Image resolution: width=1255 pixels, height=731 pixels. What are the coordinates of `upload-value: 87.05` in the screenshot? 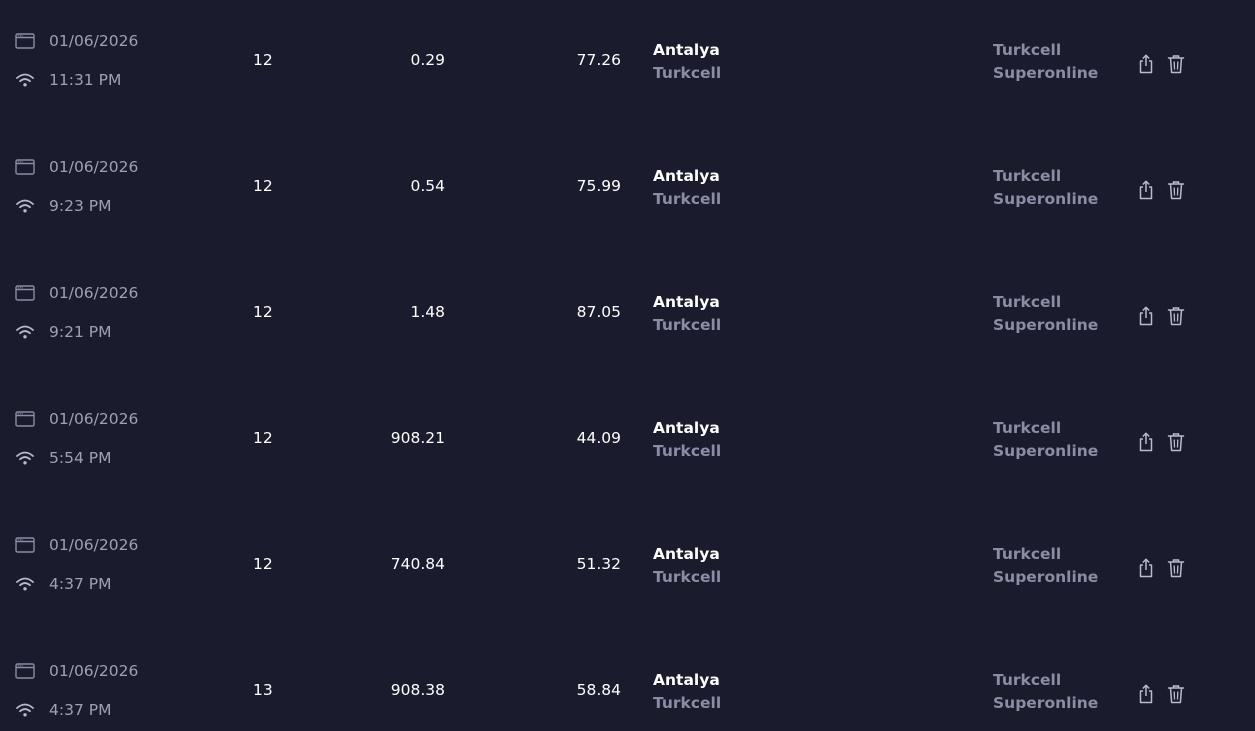 It's located at (598, 312).